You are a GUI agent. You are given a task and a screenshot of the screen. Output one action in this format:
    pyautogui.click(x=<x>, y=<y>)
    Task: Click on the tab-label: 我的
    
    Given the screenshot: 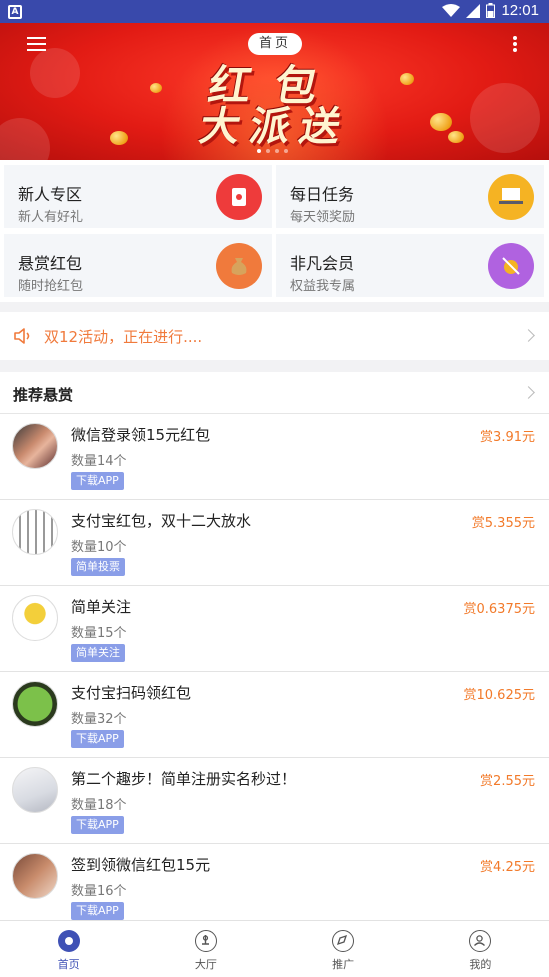 What is the action you would take?
    pyautogui.click(x=480, y=964)
    